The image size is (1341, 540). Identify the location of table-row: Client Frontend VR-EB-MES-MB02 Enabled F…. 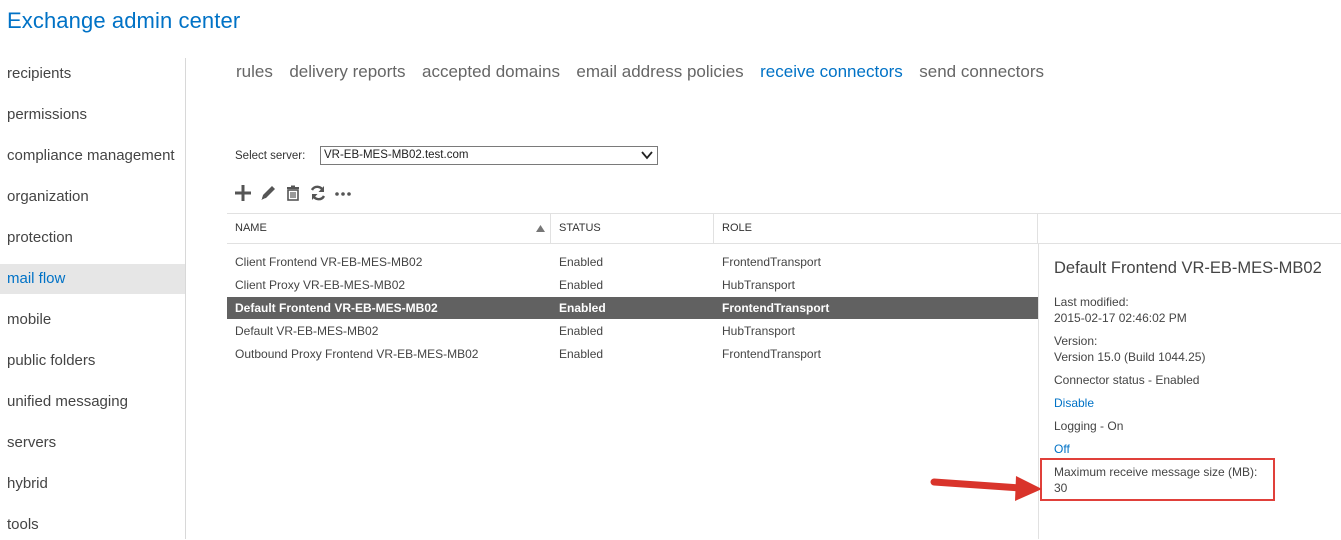
(632, 262).